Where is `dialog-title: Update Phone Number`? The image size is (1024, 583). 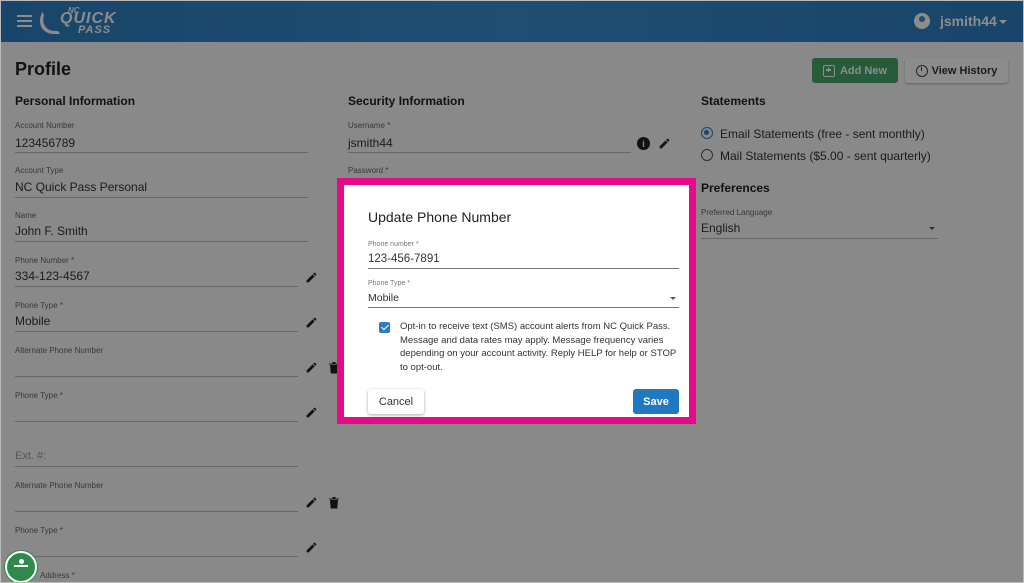
dialog-title: Update Phone Number is located at coordinates (440, 217).